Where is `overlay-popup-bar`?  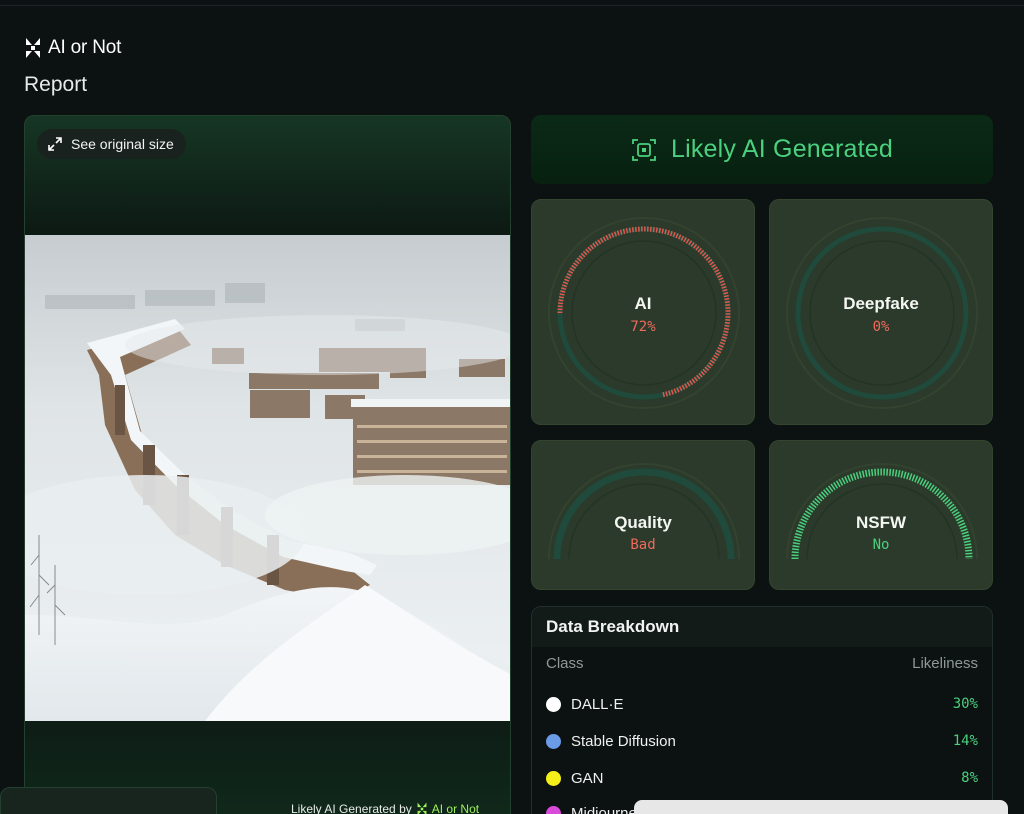 overlay-popup-bar is located at coordinates (821, 807).